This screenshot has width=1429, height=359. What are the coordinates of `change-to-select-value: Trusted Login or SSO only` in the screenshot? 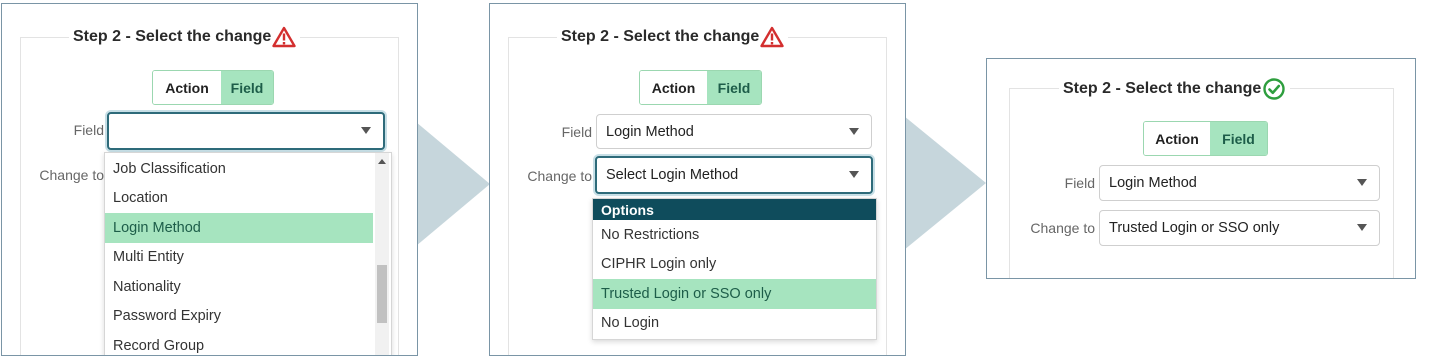 It's located at (1194, 228).